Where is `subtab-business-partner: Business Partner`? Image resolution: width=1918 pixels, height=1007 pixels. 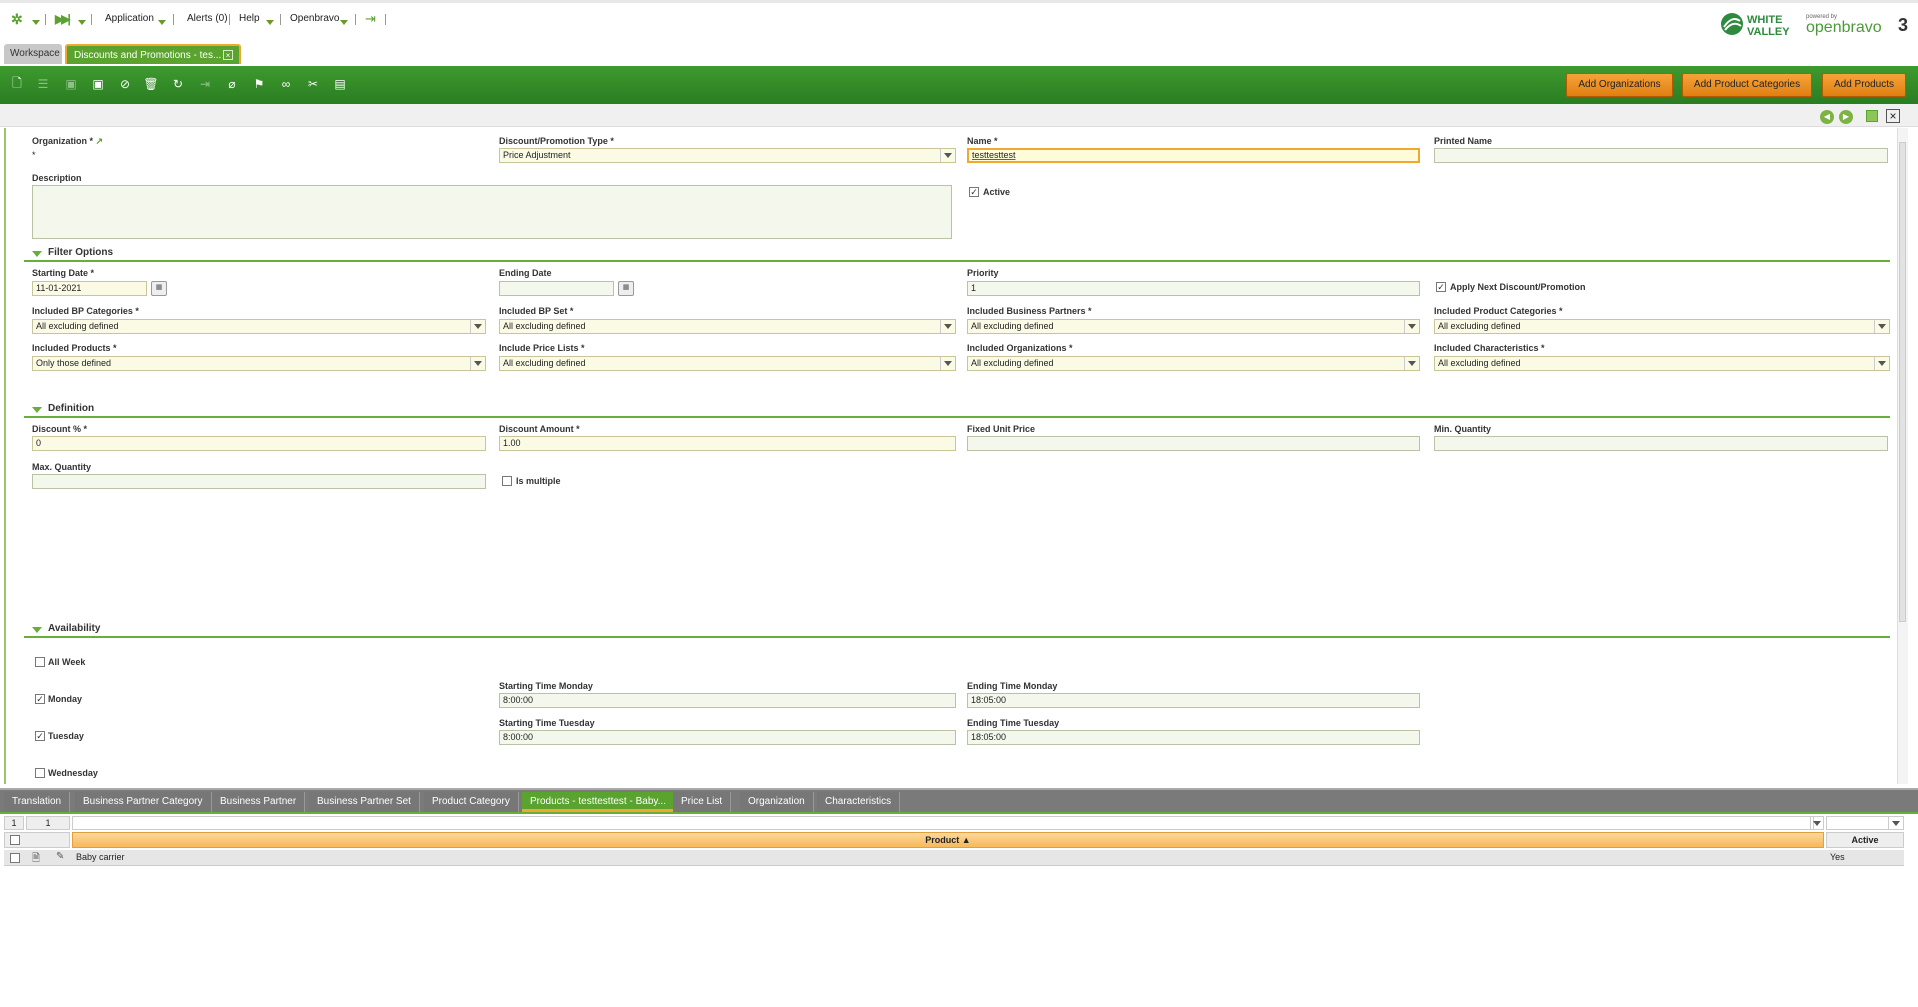
subtab-business-partner: Business Partner is located at coordinates (259, 802).